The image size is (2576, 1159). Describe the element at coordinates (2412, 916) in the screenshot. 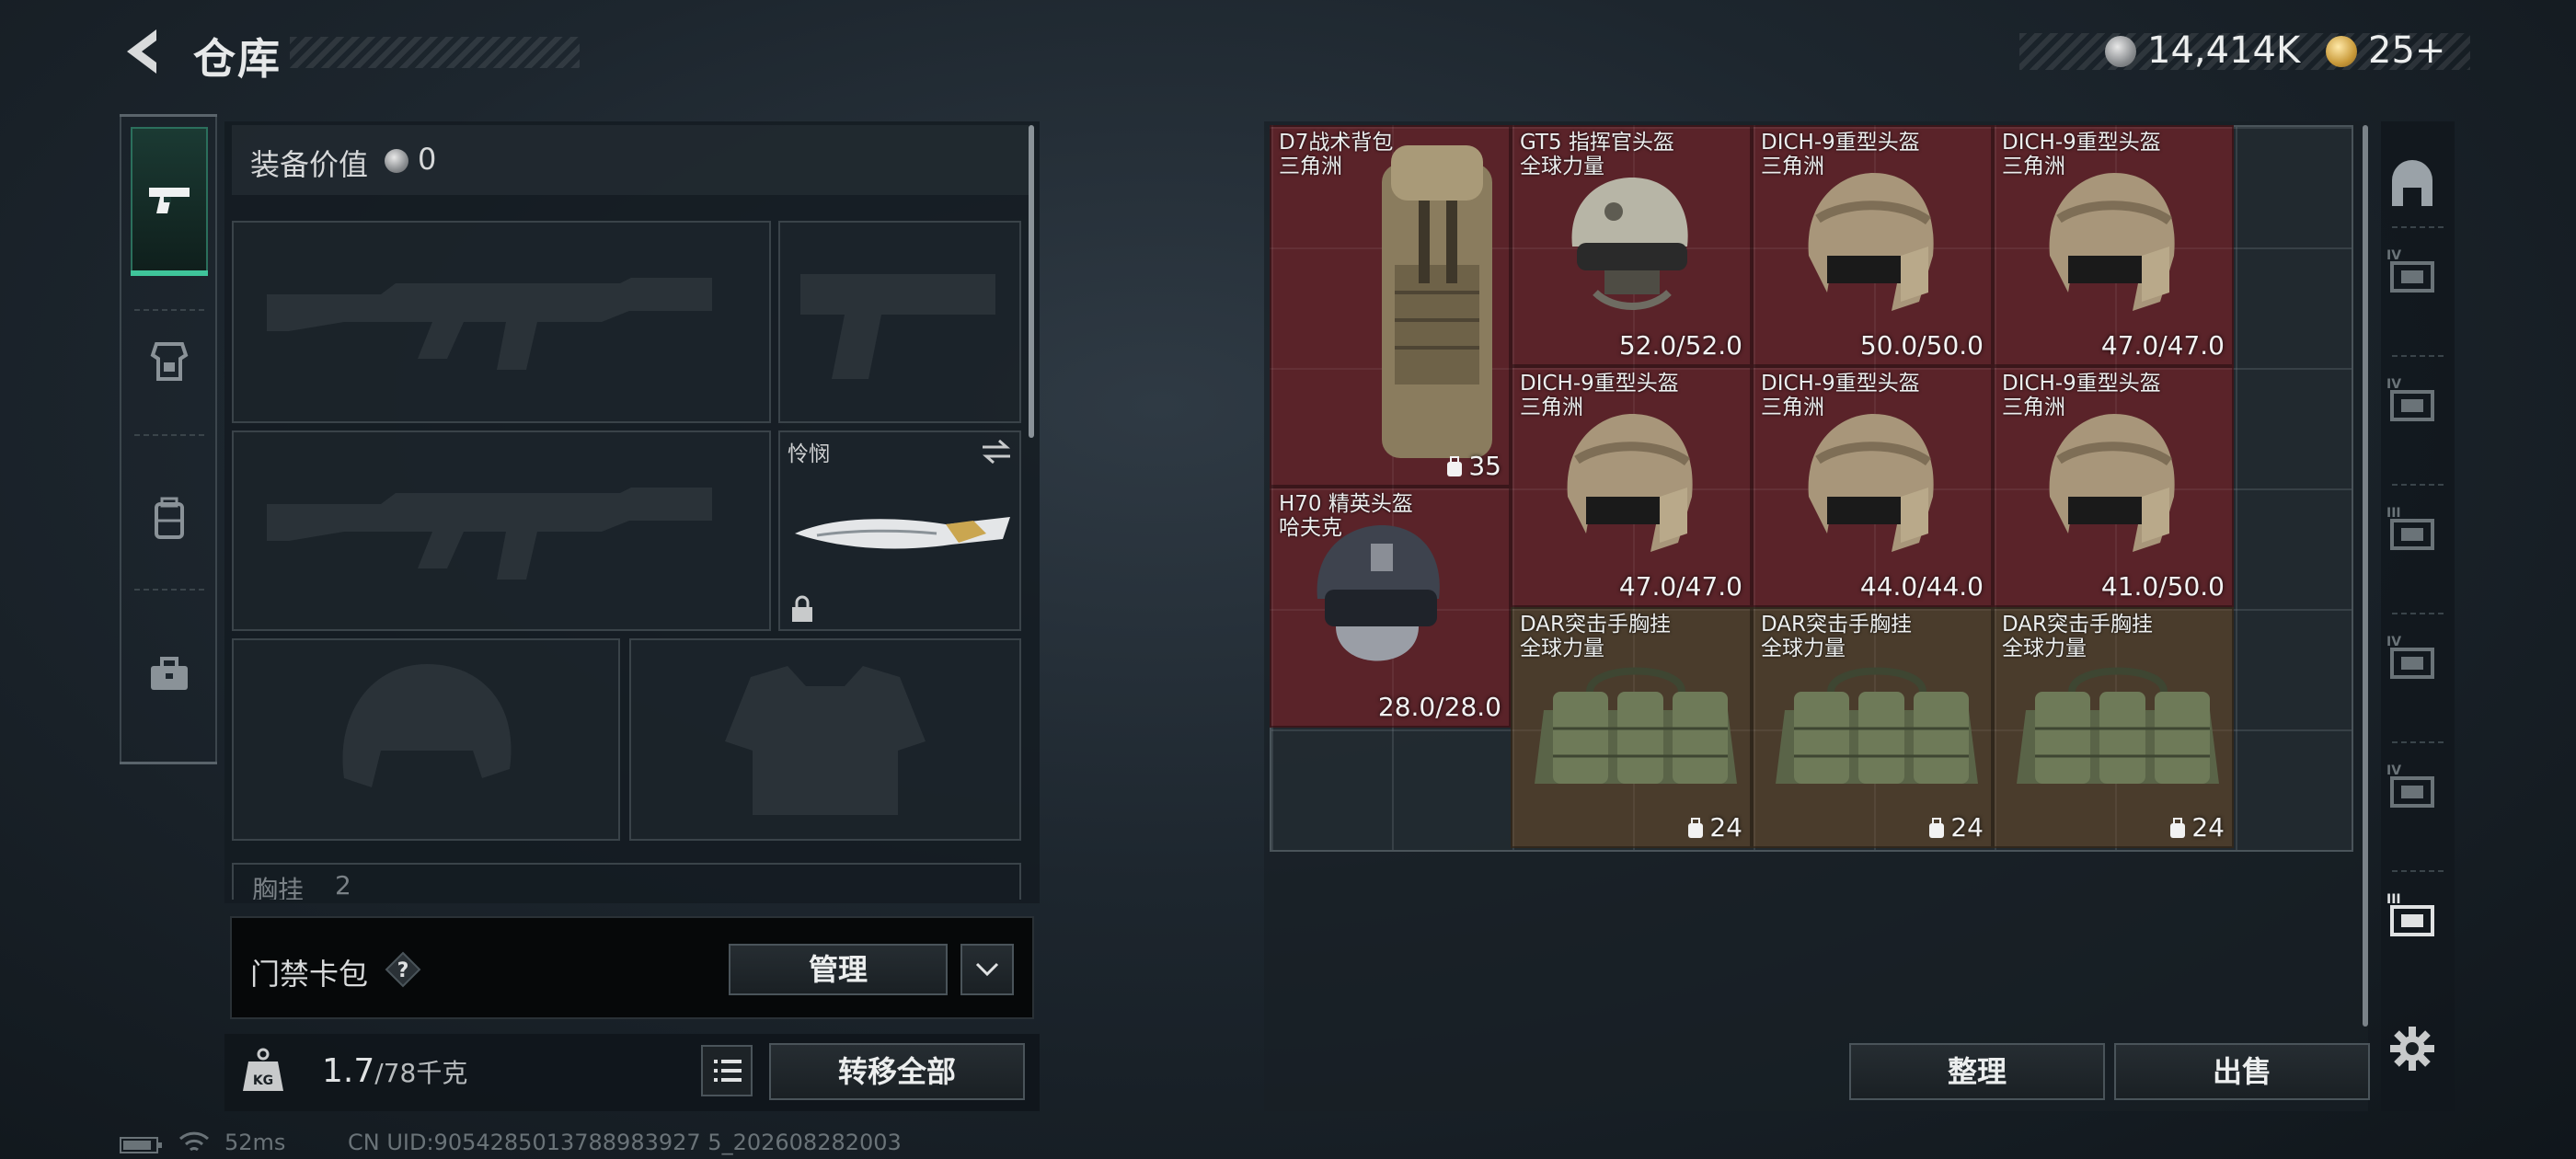

I see `stash-page-6: III` at that location.